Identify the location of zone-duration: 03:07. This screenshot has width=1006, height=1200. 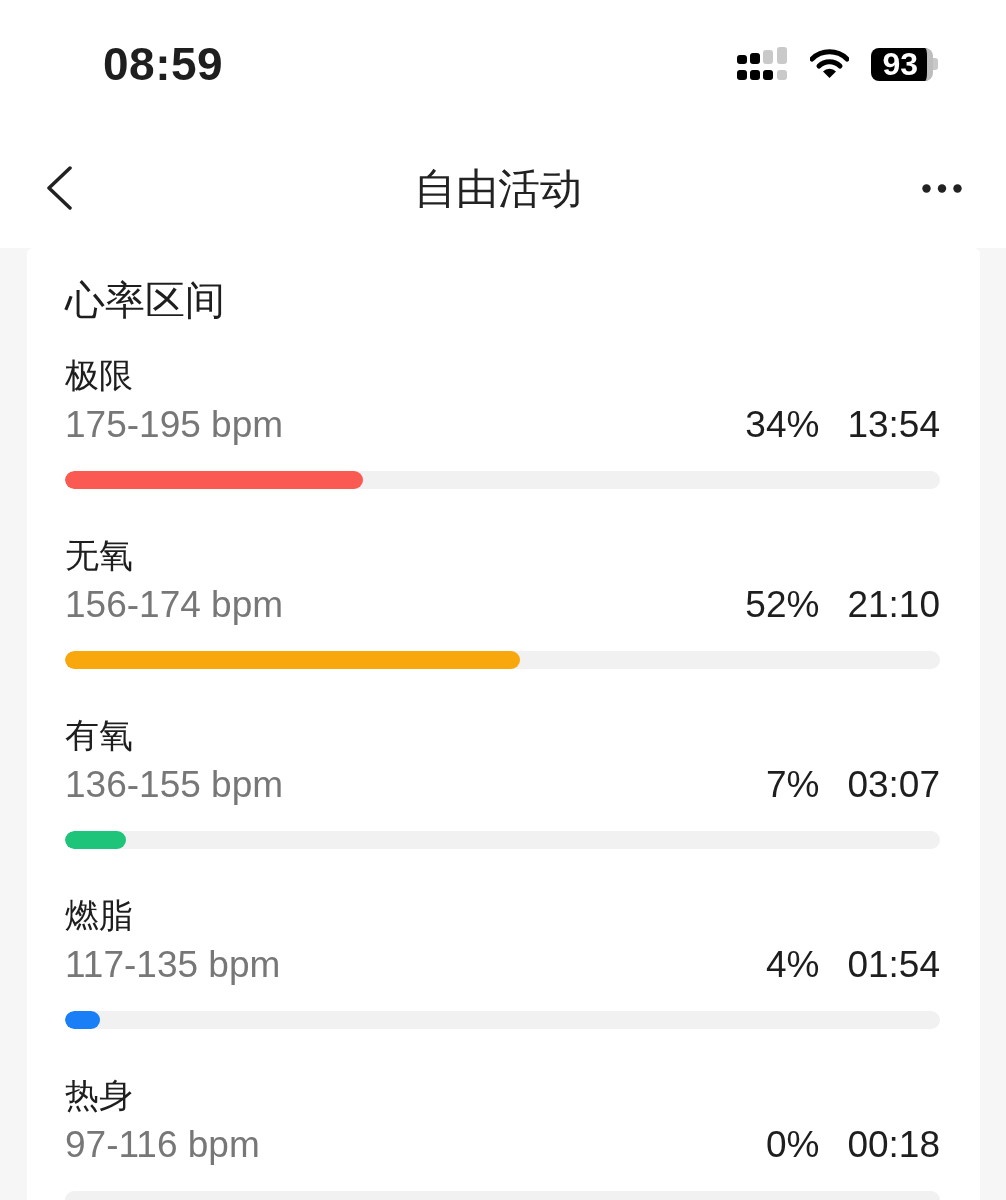
(893, 785).